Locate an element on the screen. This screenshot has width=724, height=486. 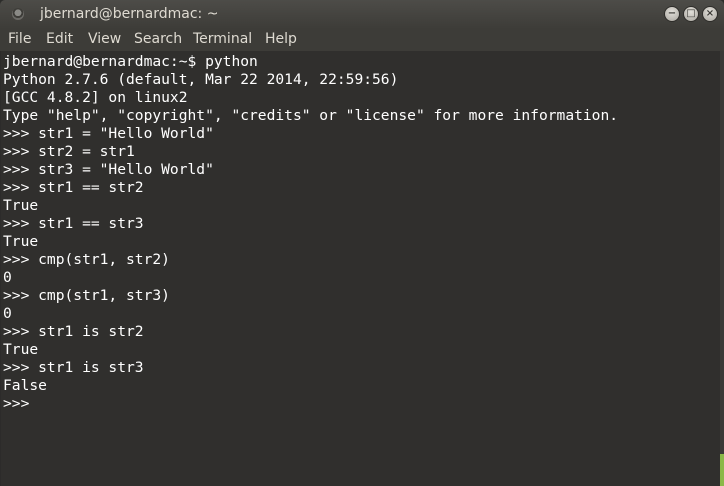
minimize-button: − is located at coordinates (672, 14).